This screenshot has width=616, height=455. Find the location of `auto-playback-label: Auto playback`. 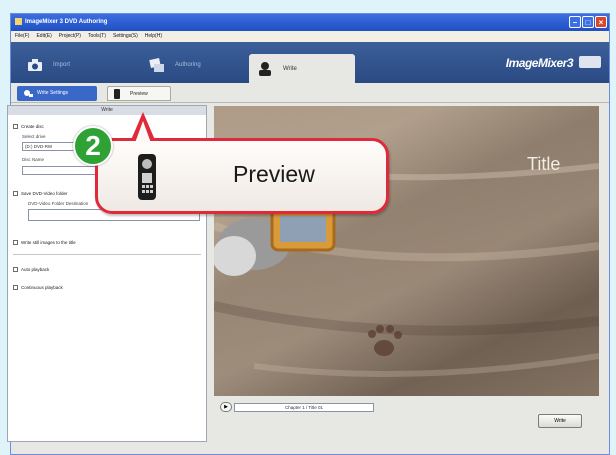

auto-playback-label: Auto playback is located at coordinates (35, 269).